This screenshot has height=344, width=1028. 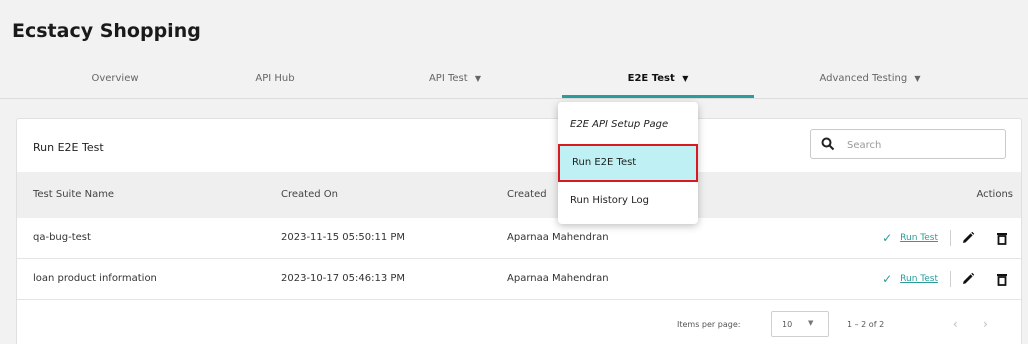 What do you see at coordinates (62, 237) in the screenshot?
I see `cell-test-suite-name: qa-bug-test` at bounding box center [62, 237].